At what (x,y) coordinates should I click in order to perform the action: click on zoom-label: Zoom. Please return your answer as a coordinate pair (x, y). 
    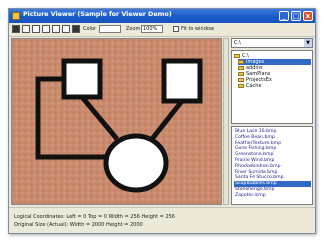
    Looking at the image, I should click on (133, 29).